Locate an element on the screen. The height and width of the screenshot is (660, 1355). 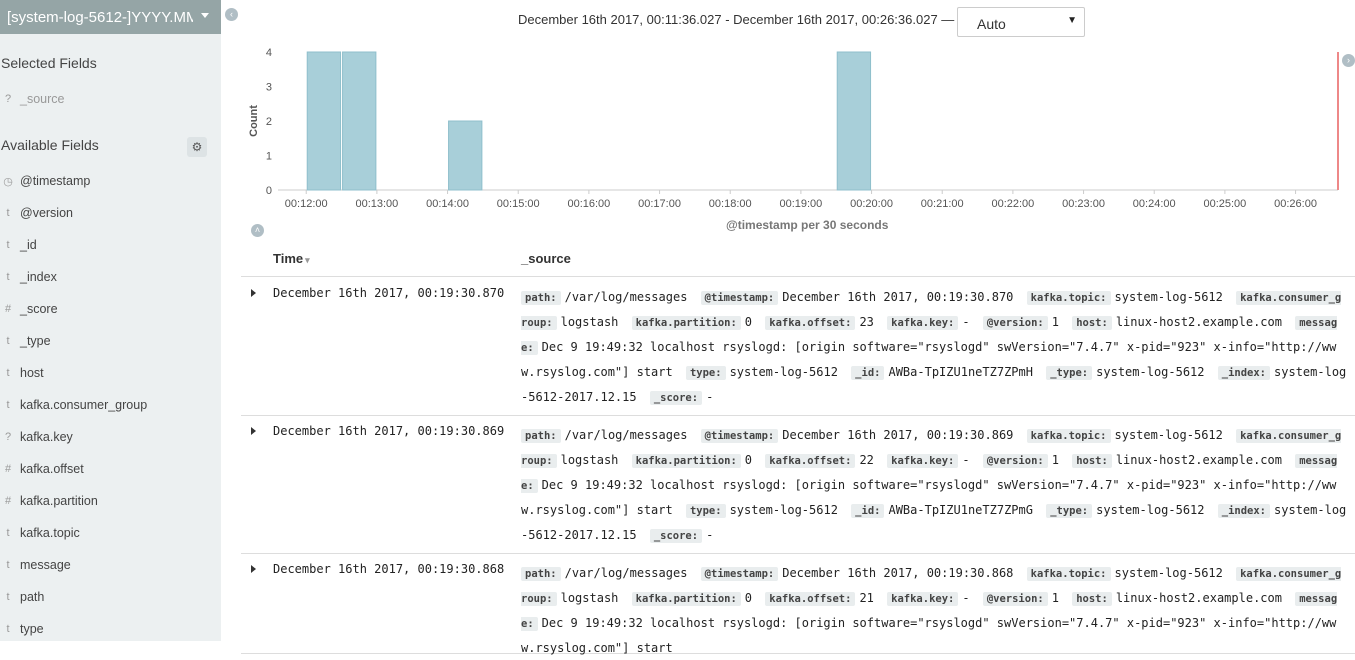
x-tick-label: 00:23:00 is located at coordinates (1083, 204).